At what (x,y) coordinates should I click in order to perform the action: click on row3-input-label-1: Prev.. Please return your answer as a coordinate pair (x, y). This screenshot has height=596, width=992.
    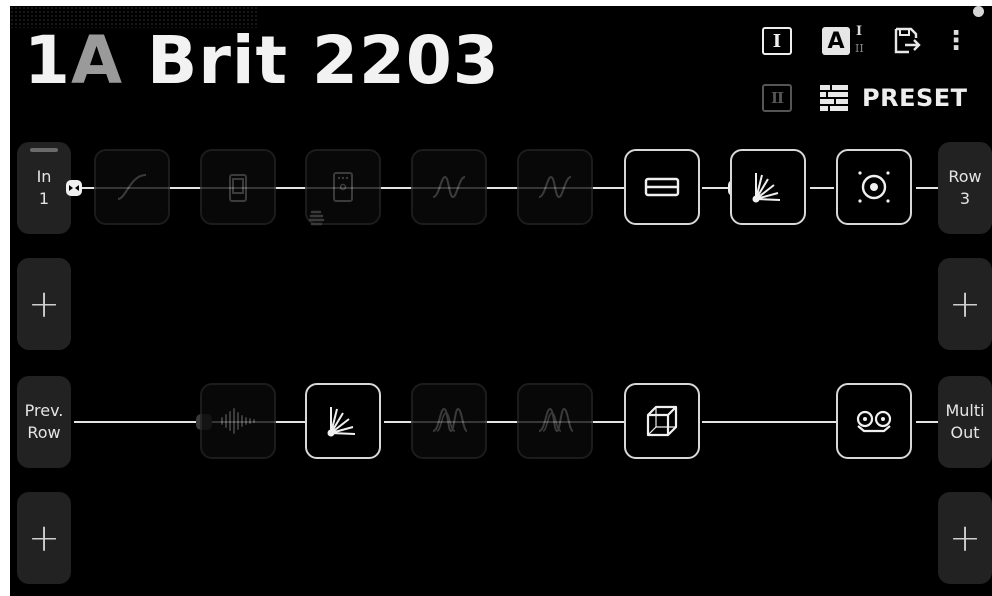
    Looking at the image, I should click on (44, 410).